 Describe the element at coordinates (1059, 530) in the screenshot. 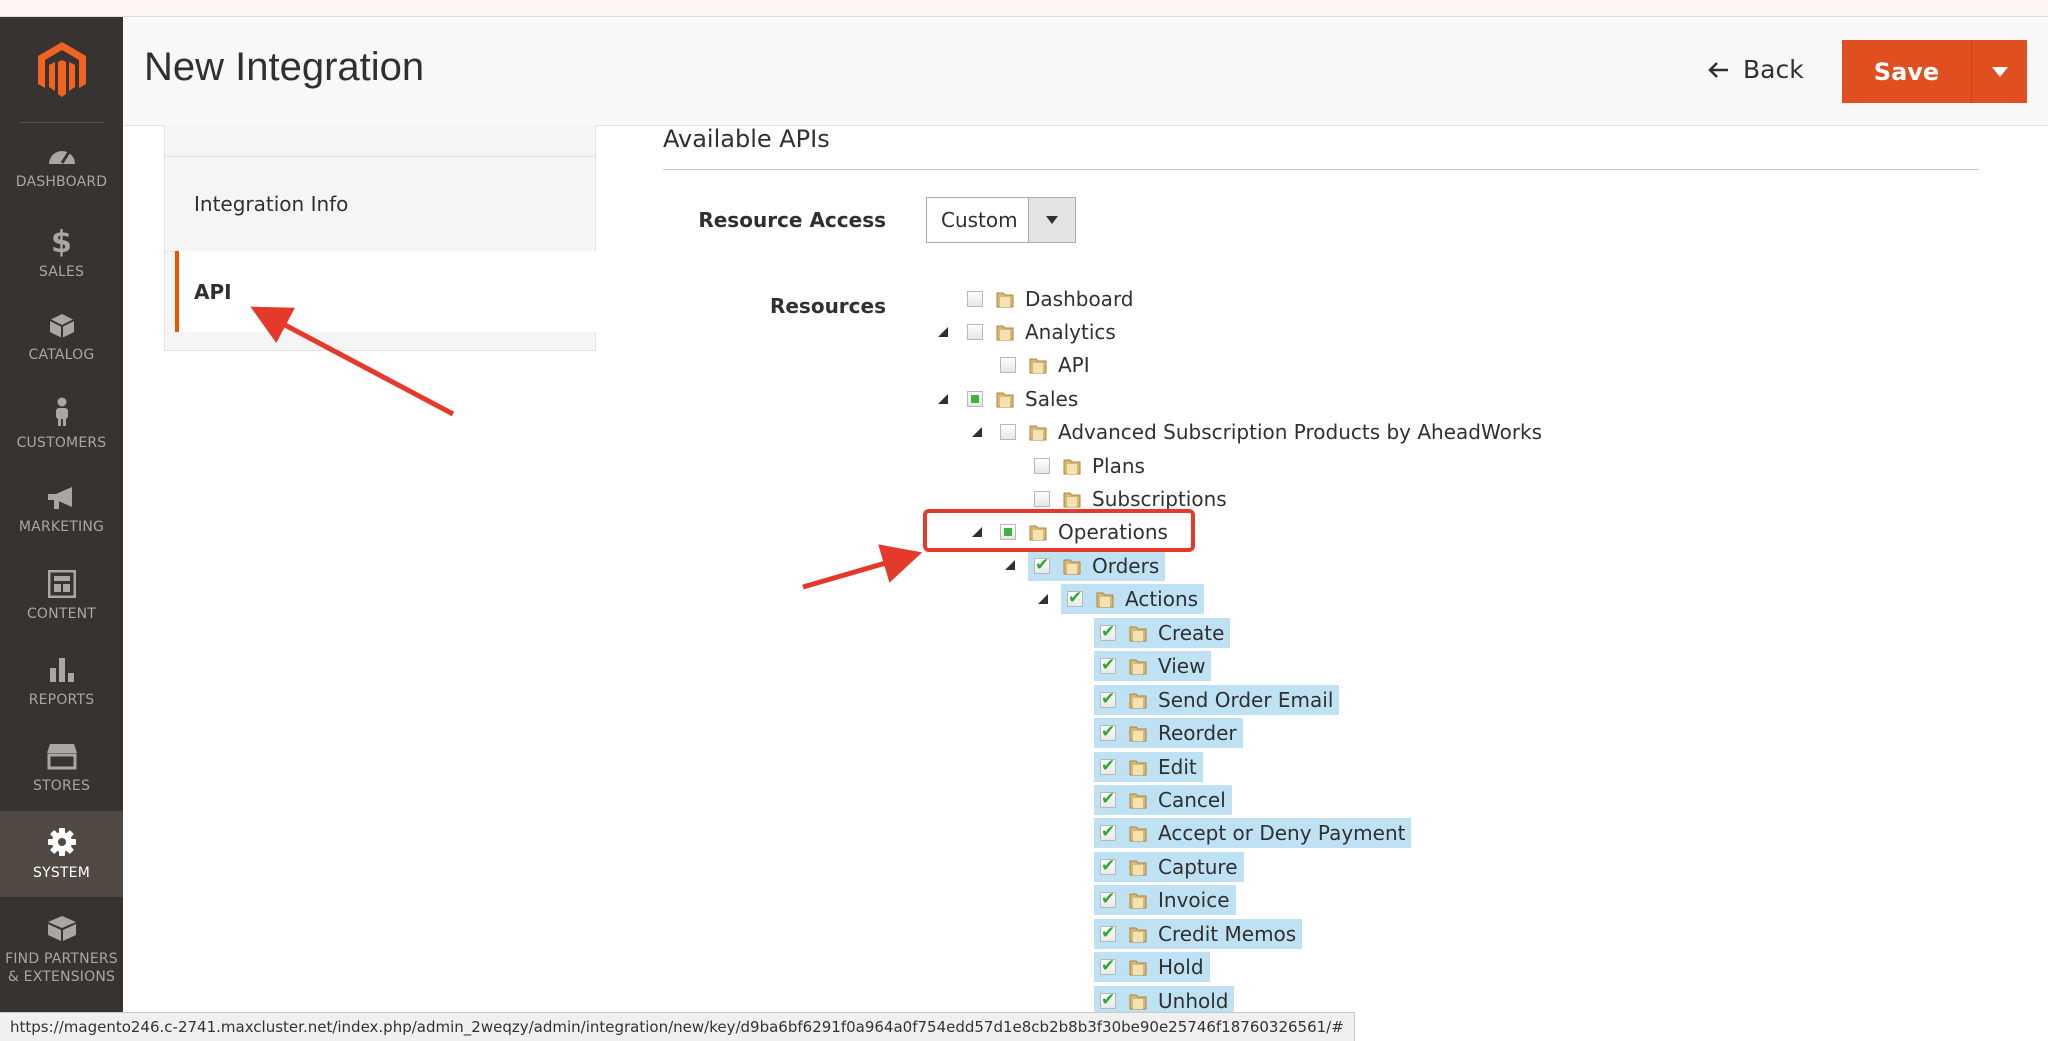

I see `annotation-highlight-box` at that location.